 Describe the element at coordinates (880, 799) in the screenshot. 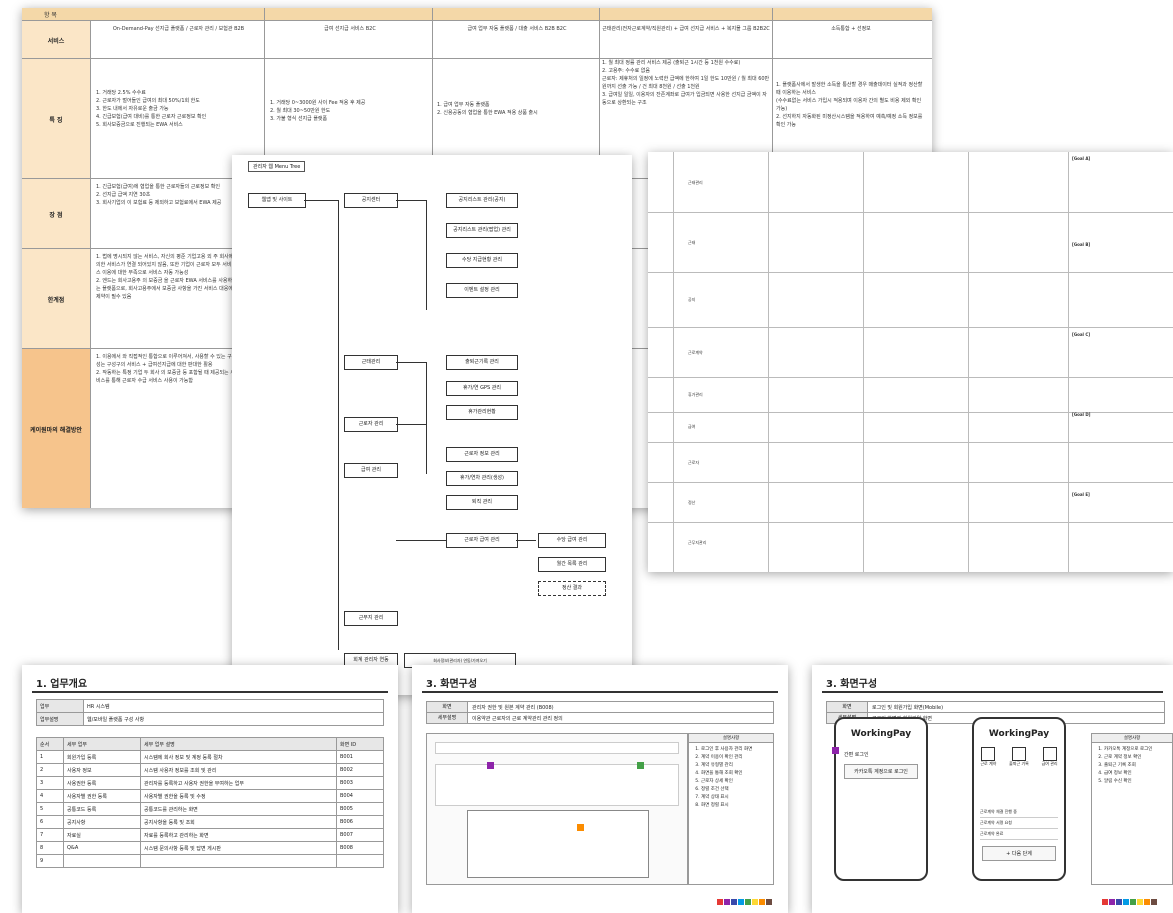

I see `phone-login-mock: WorkingPay 간편 로그인 카카오톡 계정으로 로그인` at that location.